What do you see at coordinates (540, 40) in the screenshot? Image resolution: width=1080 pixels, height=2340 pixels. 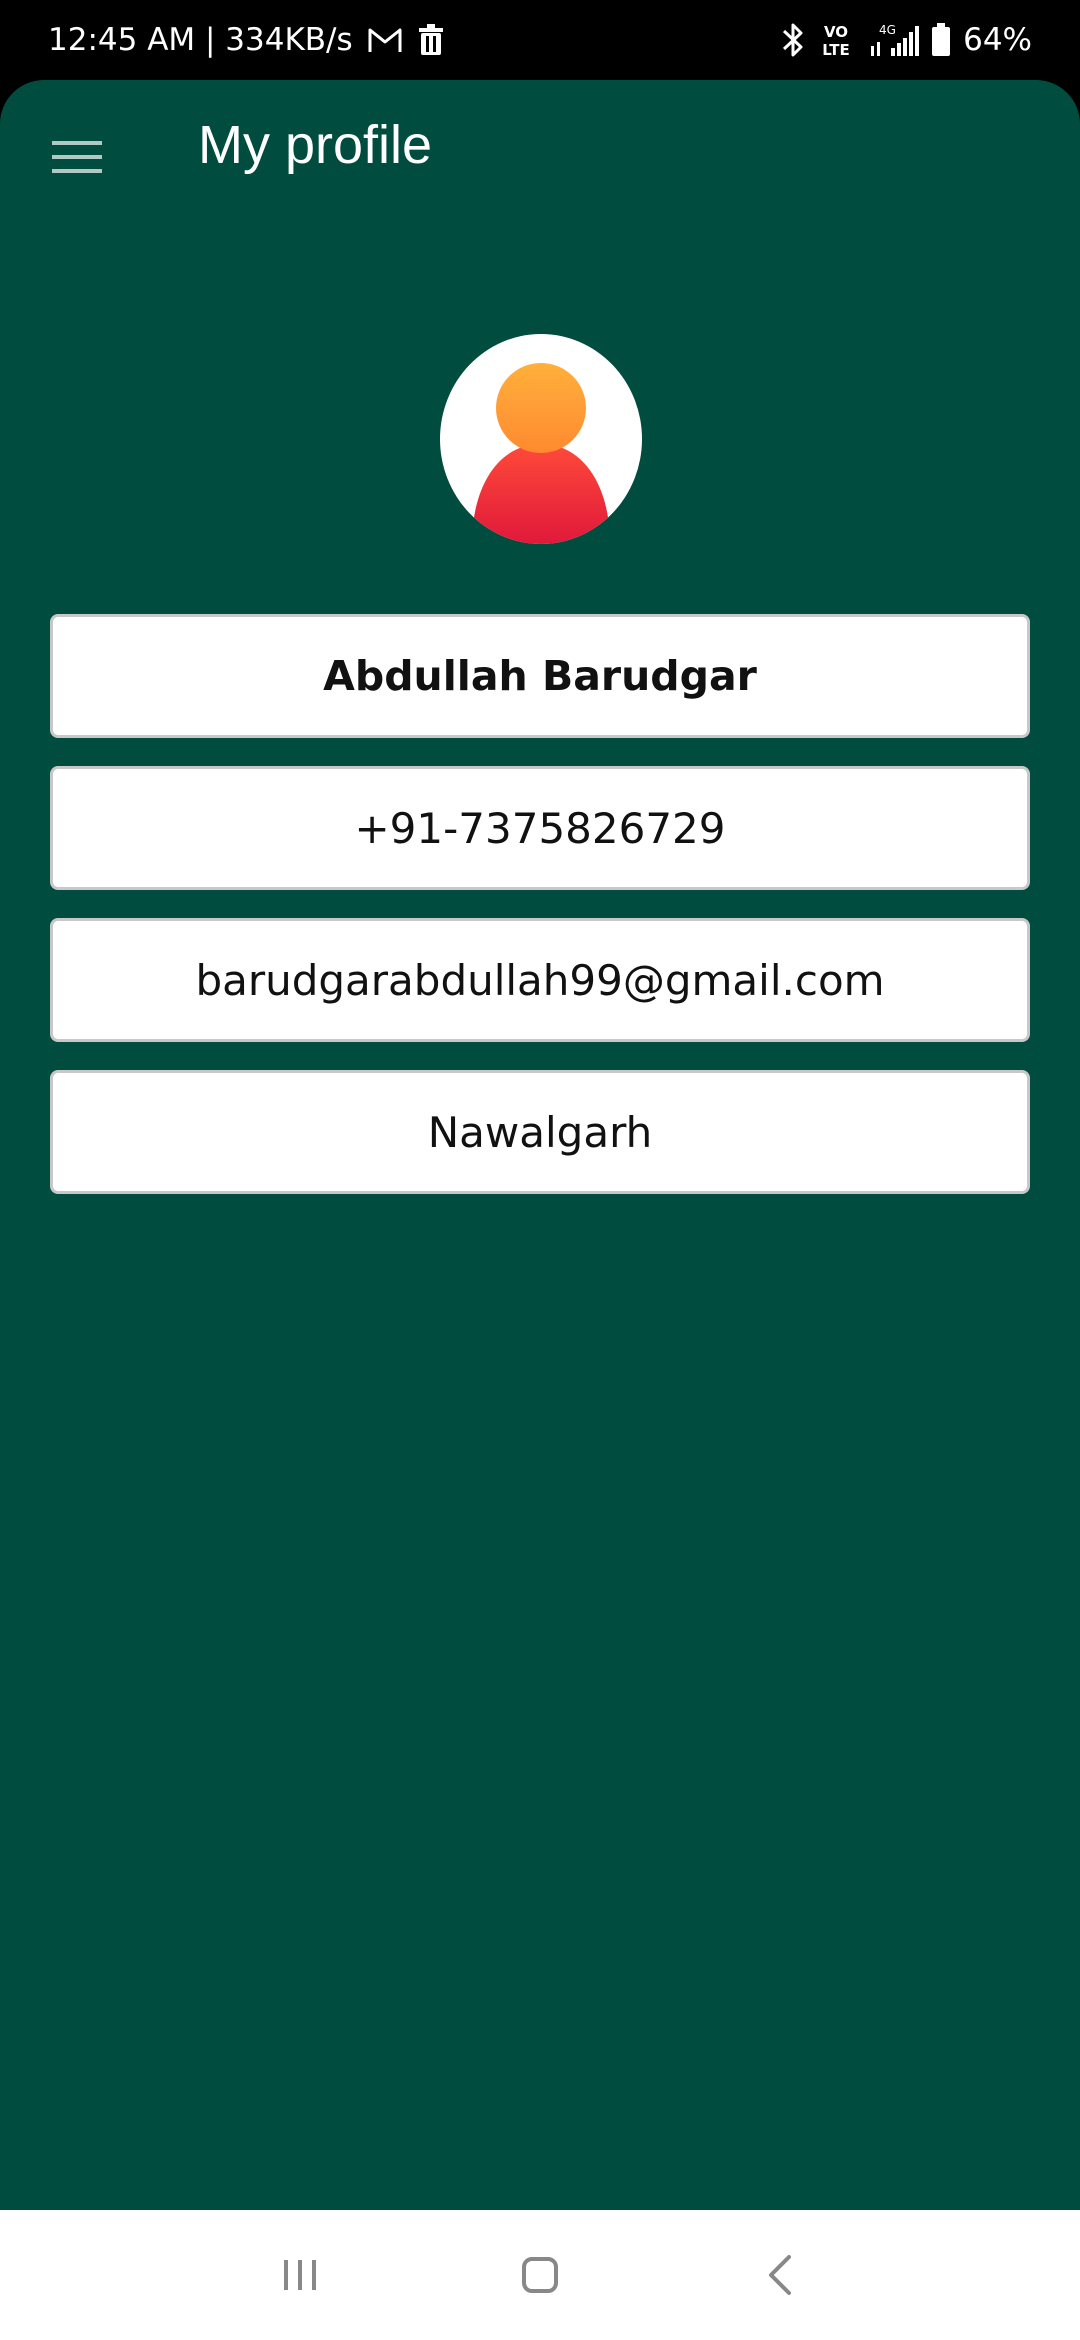 I see `status-bar: 12:45 AM | 334KB/s VO LTE 4G 64%` at bounding box center [540, 40].